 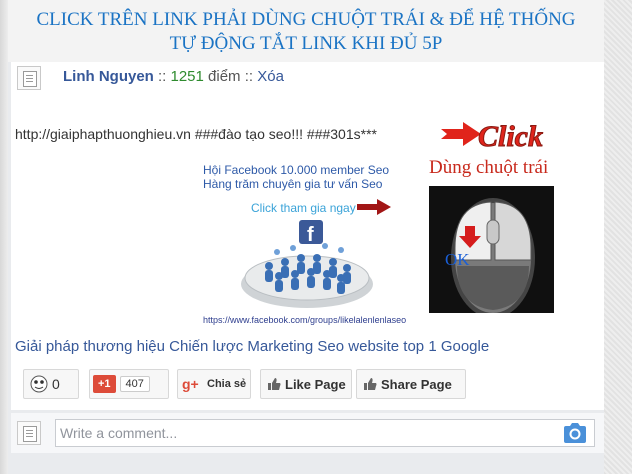 What do you see at coordinates (304, 263) in the screenshot?
I see `people-crowd-icon: f` at bounding box center [304, 263].